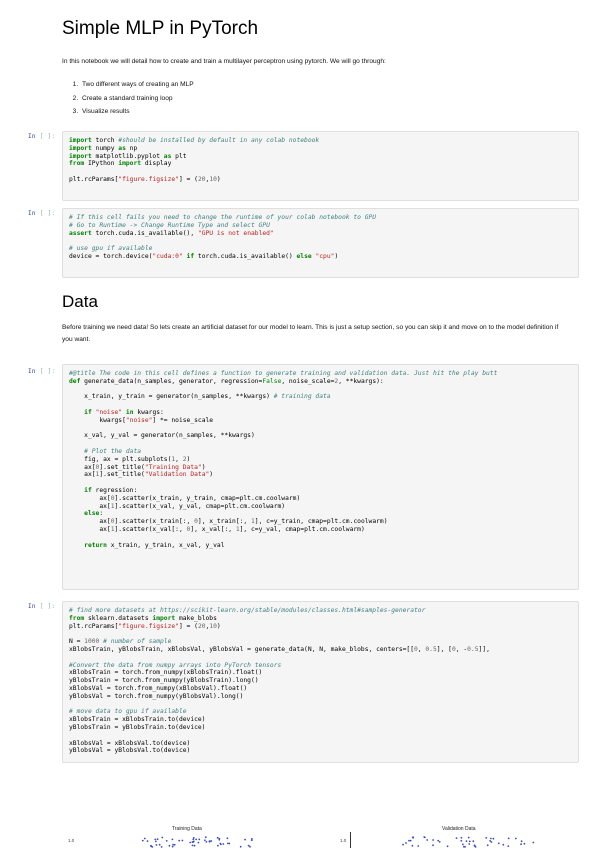  I want to click on step-item: Visualize results, so click(137, 112).